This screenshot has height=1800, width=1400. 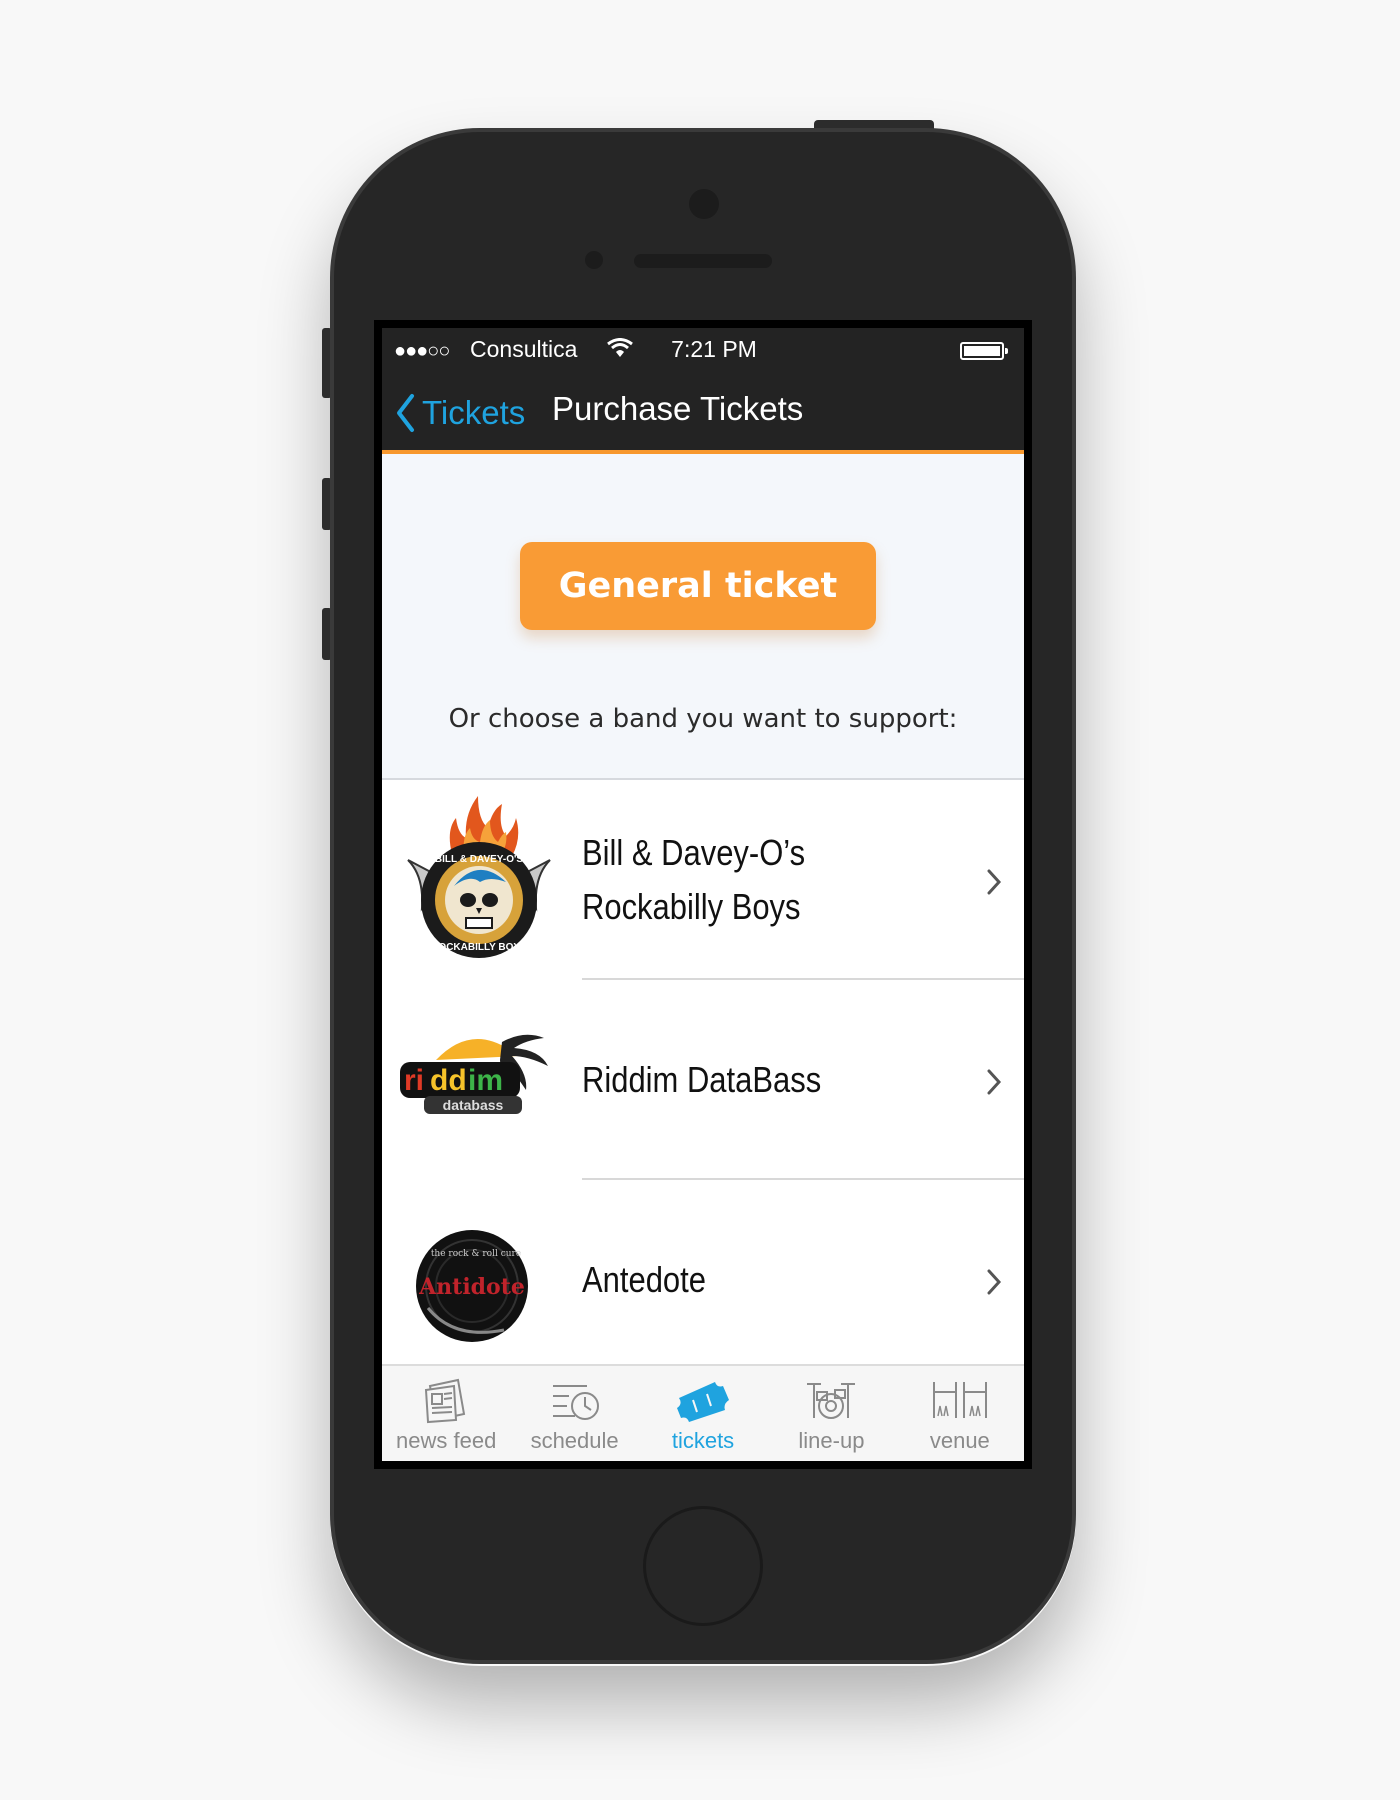 I want to click on tab-line-up: line-up, so click(x=831, y=1413).